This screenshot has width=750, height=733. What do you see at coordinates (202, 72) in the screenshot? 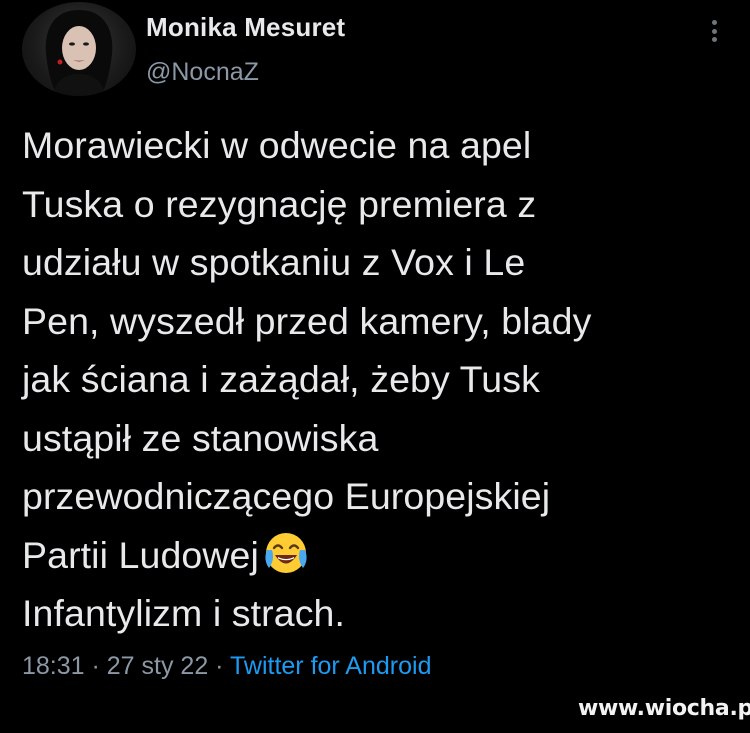
I see `author-handle: @NocnaZ` at bounding box center [202, 72].